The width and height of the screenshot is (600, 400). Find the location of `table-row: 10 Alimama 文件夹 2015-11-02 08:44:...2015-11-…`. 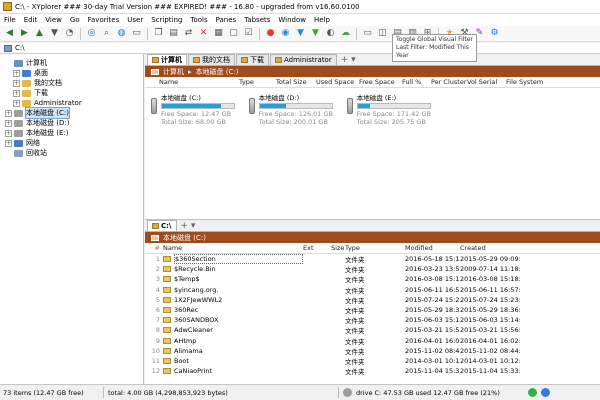

table-row: 10 Alimama 文件夹 2015-11-02 08:44:...2015-11-… is located at coordinates (372, 351).